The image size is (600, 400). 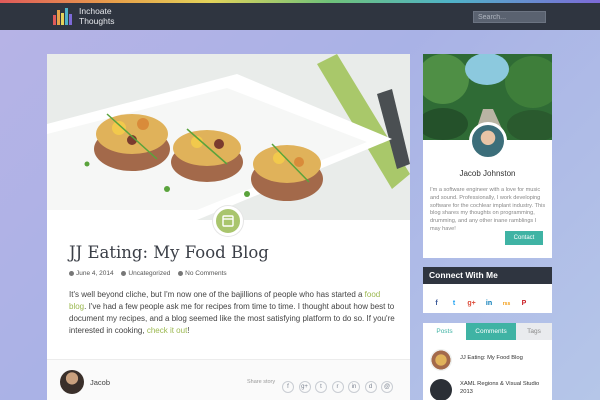 I want to click on post-footer: Jacob Share story f g+ t r in d @, so click(x=228, y=379).